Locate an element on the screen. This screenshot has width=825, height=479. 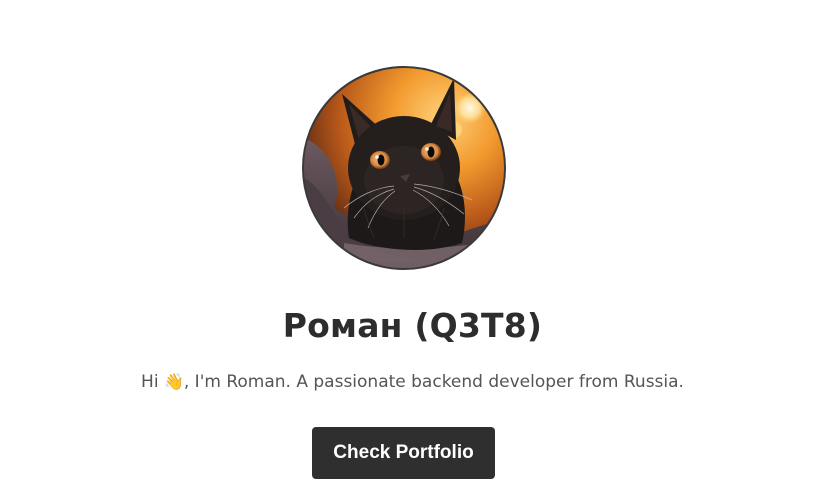
profile-name: Роман (Q3T8) is located at coordinates (412, 325).